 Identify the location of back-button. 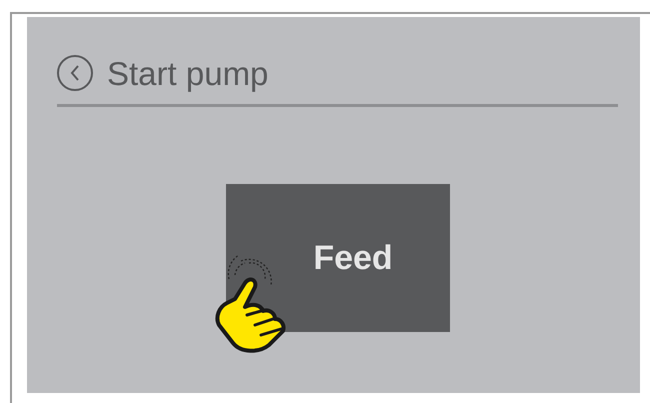
(75, 73).